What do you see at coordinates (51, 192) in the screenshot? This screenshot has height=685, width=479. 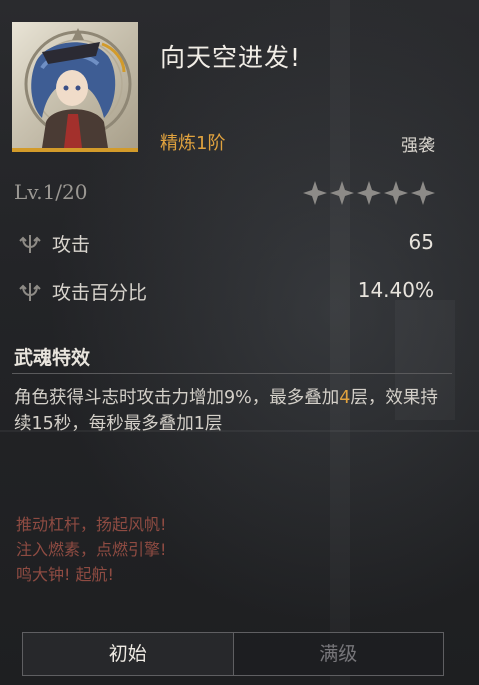 I see `weapon-level: Lv.1/20` at bounding box center [51, 192].